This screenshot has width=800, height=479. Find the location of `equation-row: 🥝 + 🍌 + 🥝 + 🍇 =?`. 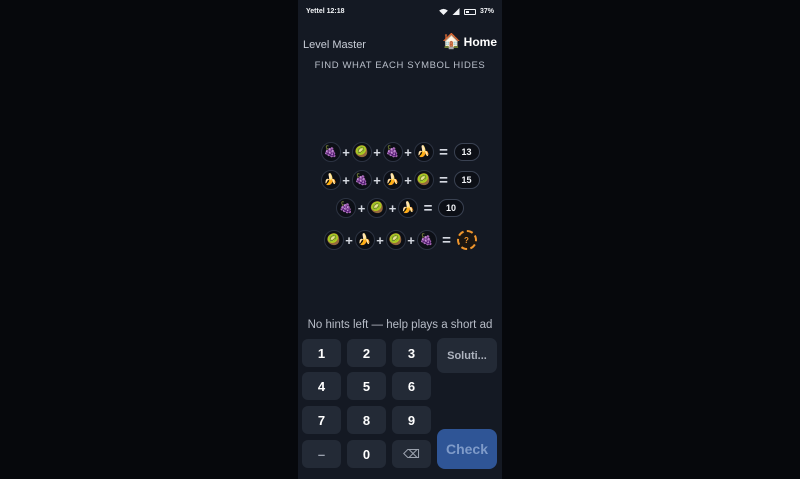

equation-row: 🥝 + 🍌 + 🥝 + 🍇 =? is located at coordinates (400, 240).